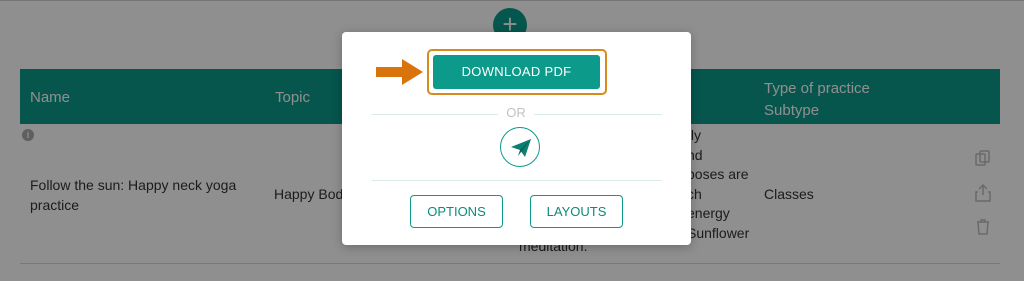 The width and height of the screenshot is (1024, 281). I want to click on download-pdf-button: DOWNLOAD PDF, so click(516, 72).